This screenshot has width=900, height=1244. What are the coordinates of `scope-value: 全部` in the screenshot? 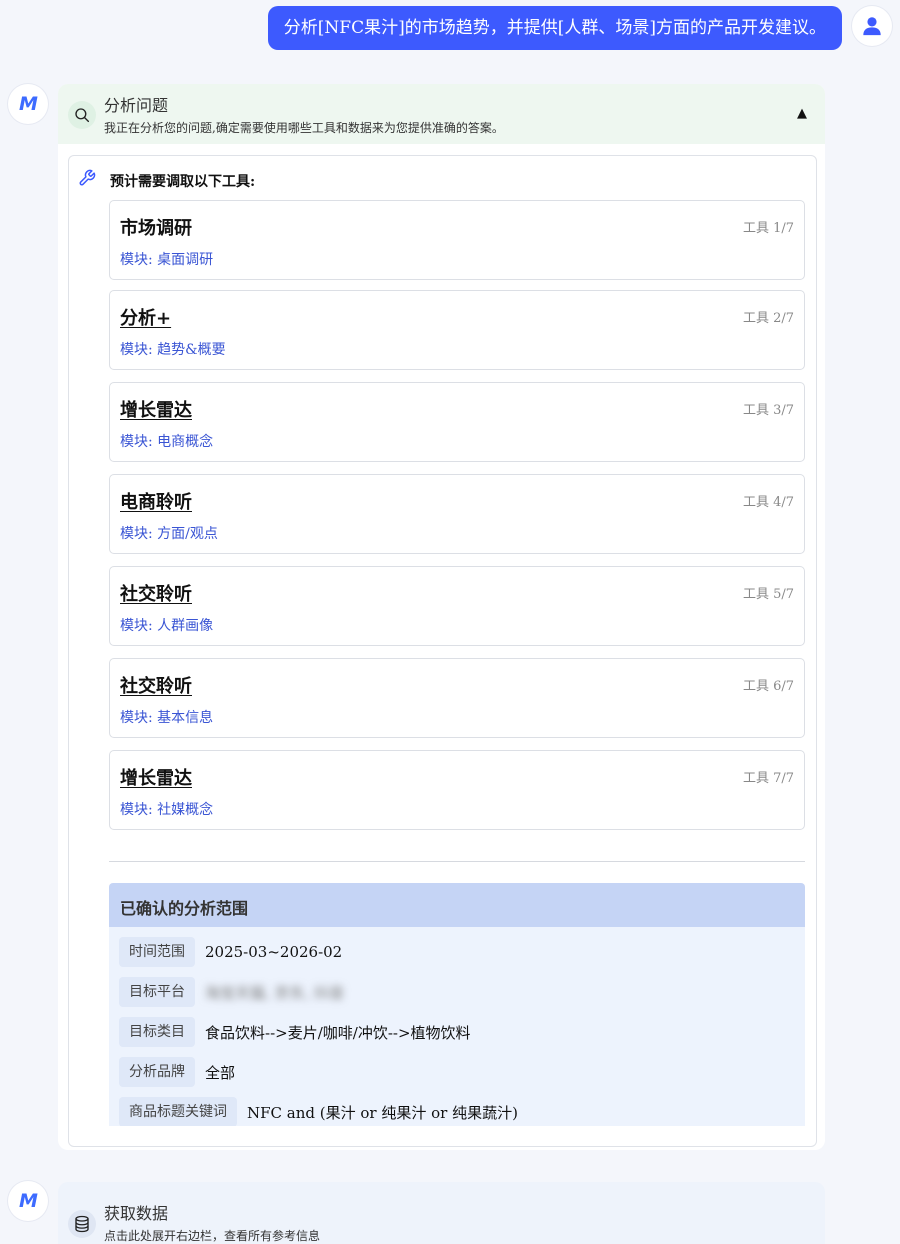 It's located at (220, 1072).